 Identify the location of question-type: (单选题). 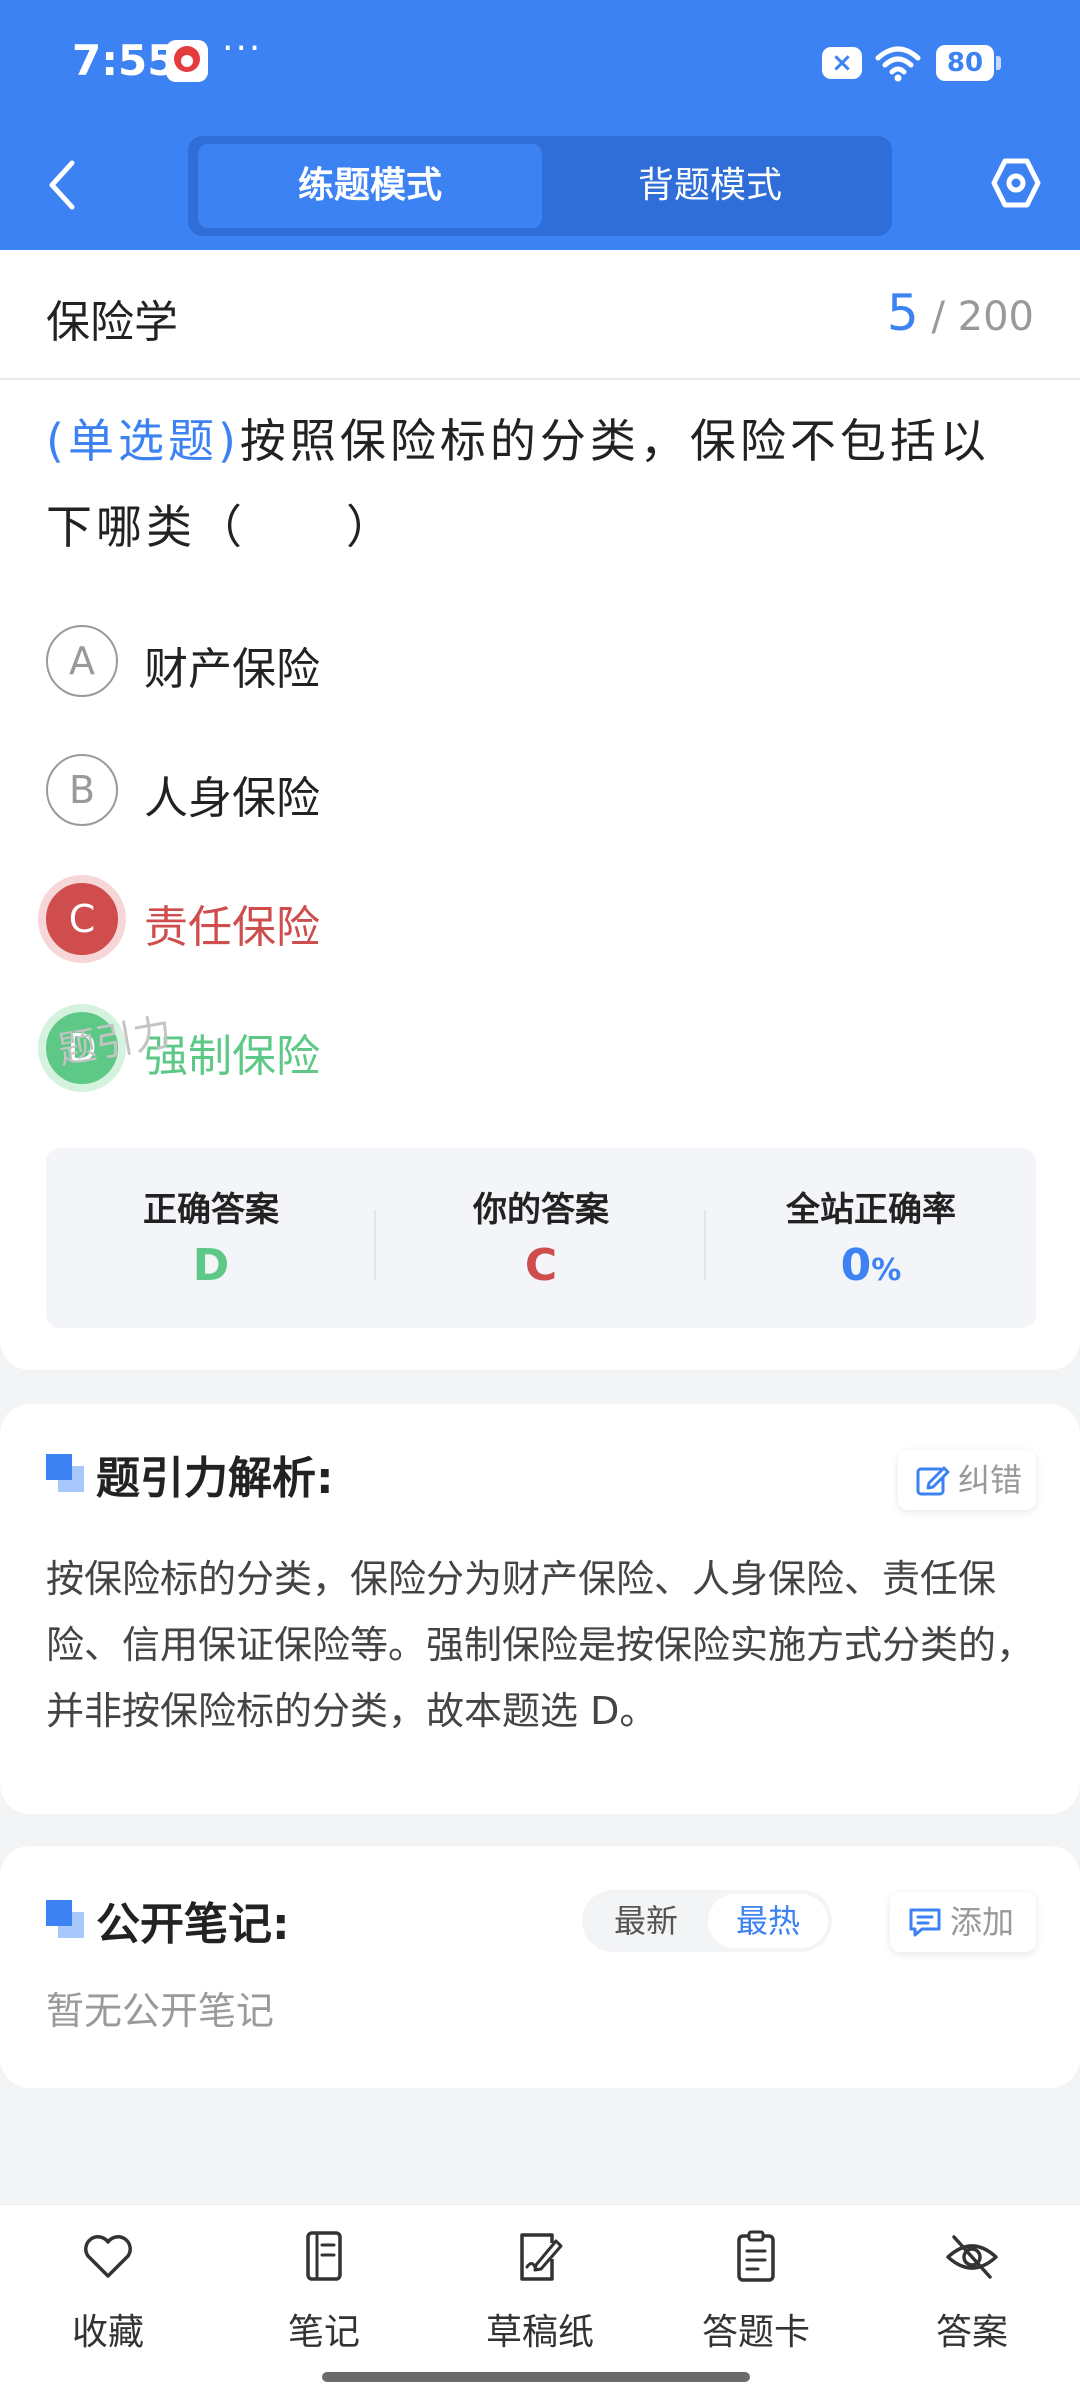
(143, 441).